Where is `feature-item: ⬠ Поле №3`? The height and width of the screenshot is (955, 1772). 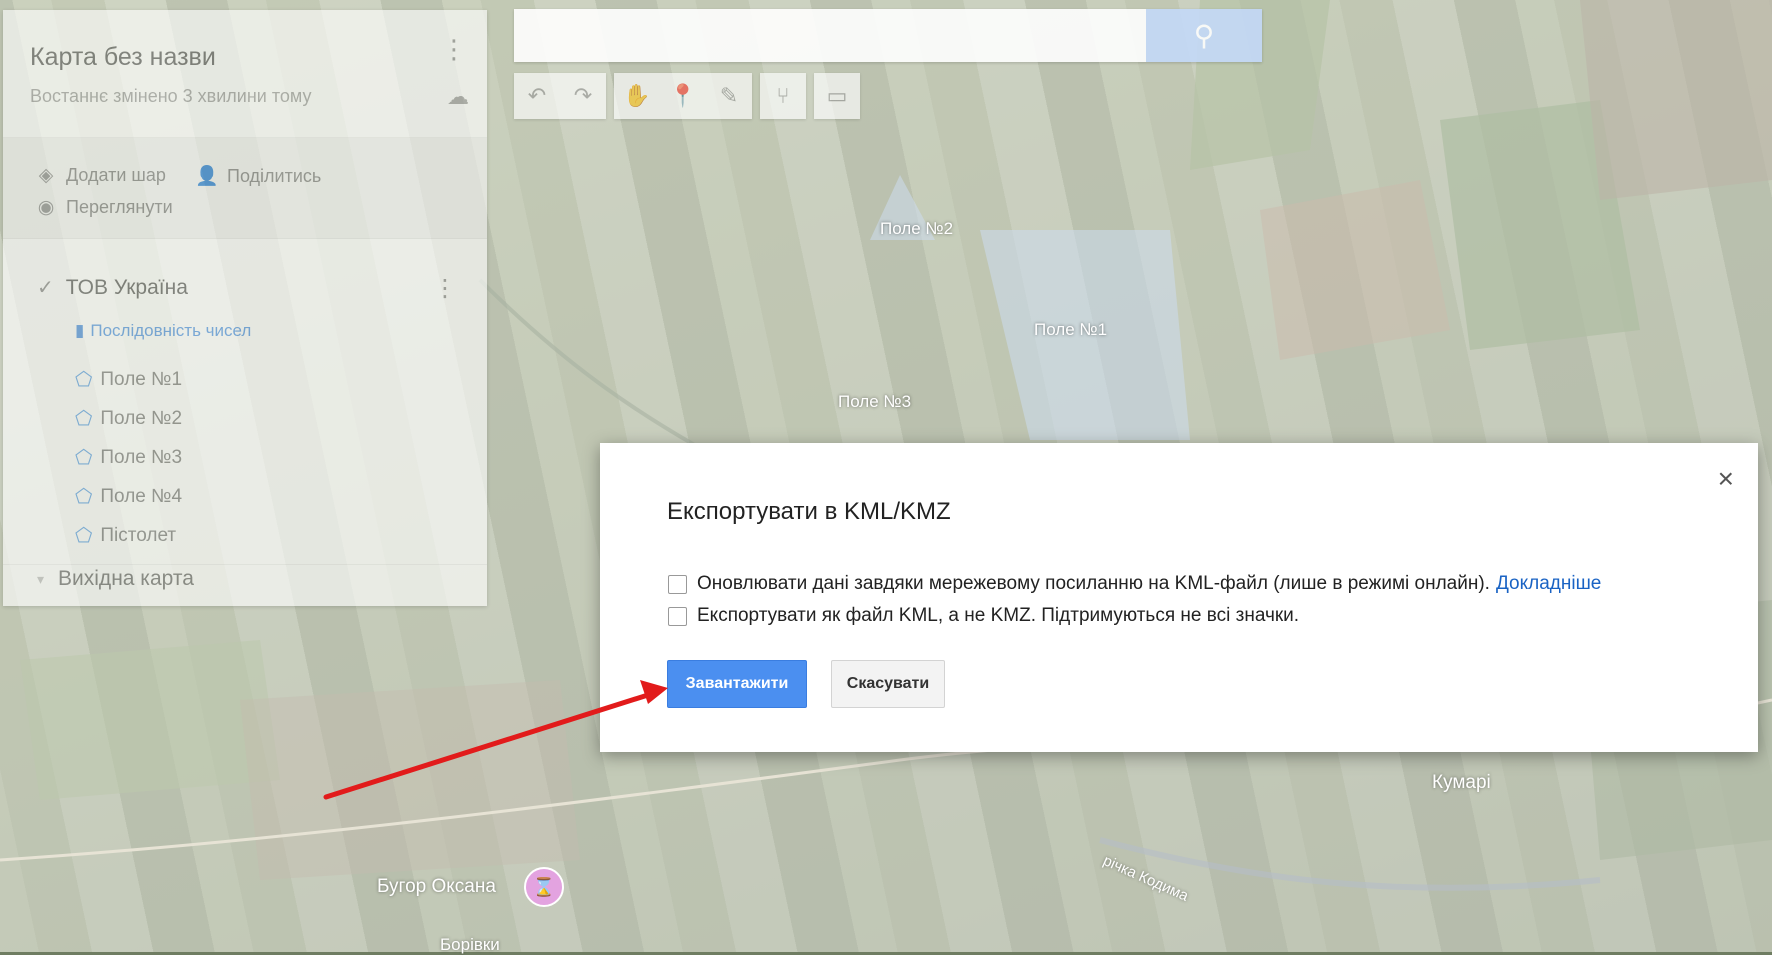 feature-item: ⬠ Поле №3 is located at coordinates (128, 457).